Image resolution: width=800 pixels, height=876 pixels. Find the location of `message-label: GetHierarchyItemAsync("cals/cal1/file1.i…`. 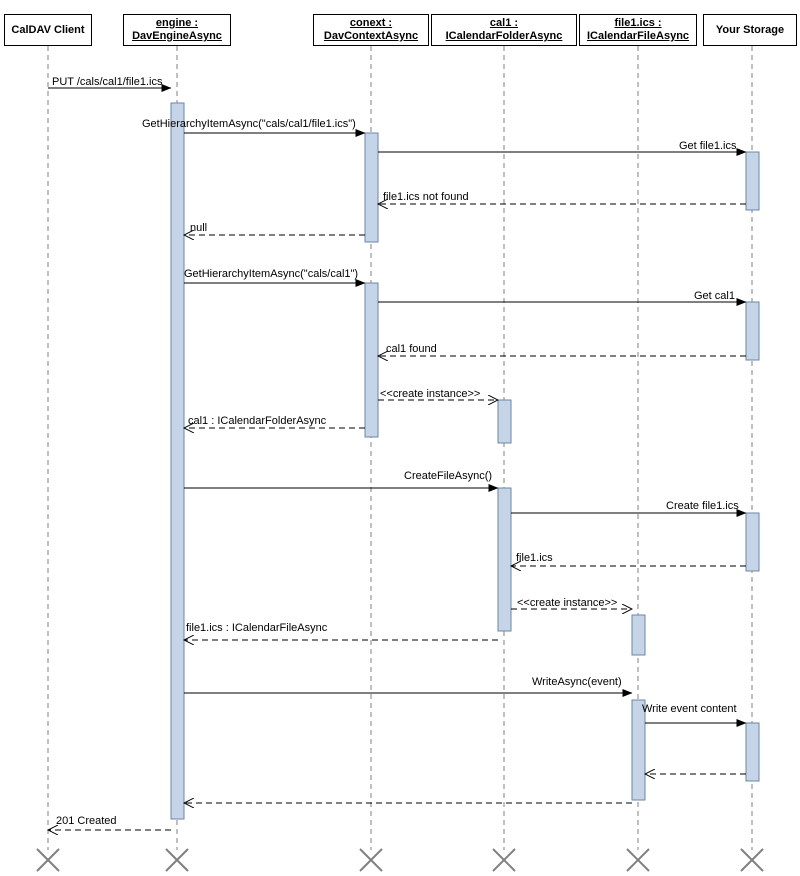

message-label: GetHierarchyItemAsync("cals/cal1/file1.i… is located at coordinates (249, 124).